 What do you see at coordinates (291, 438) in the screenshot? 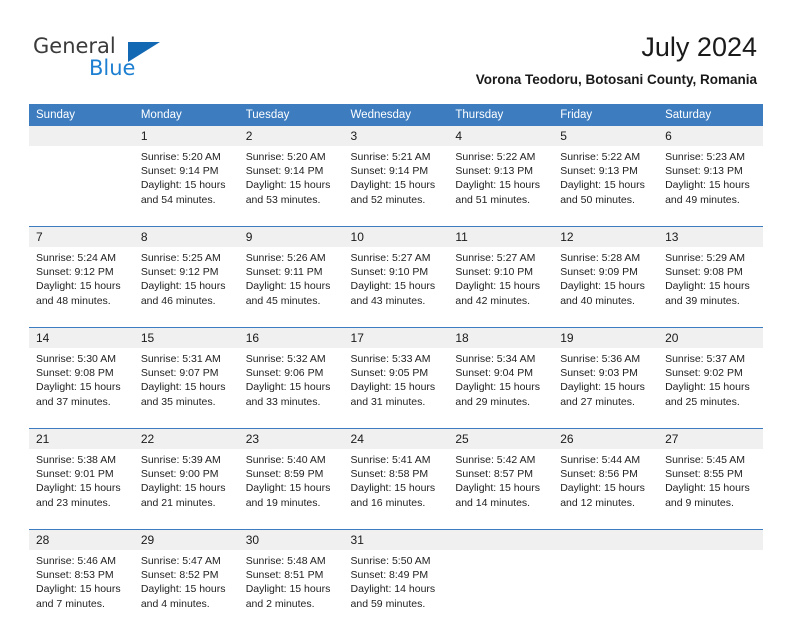
I see `day-number: 23` at bounding box center [291, 438].